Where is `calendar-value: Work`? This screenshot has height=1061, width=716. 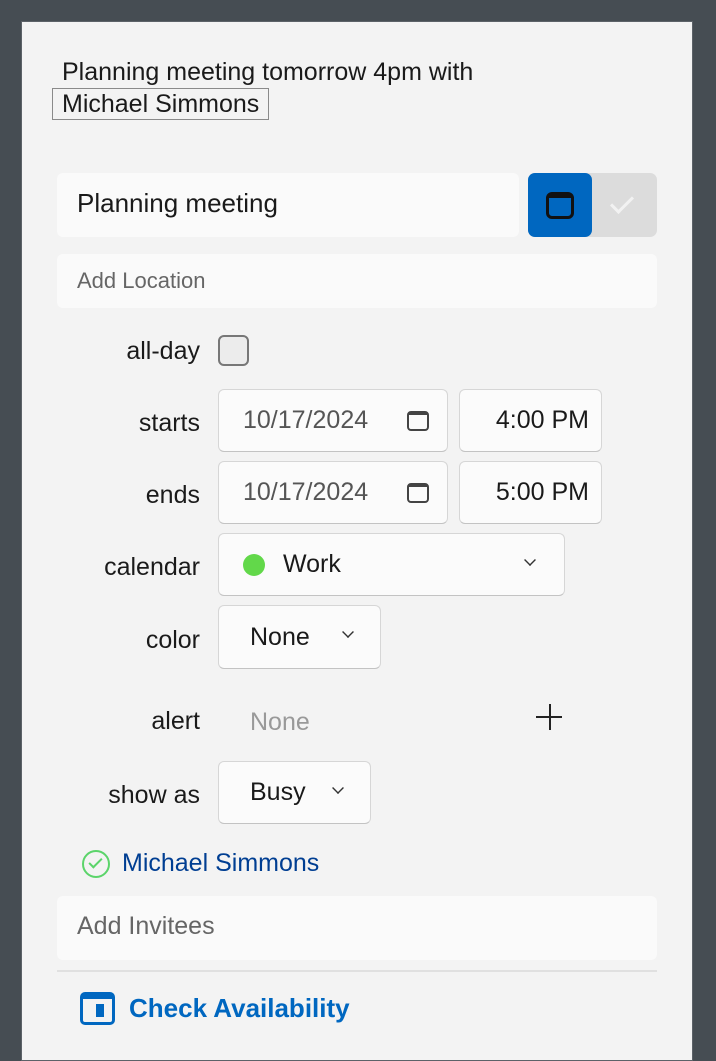
calendar-value: Work is located at coordinates (312, 564).